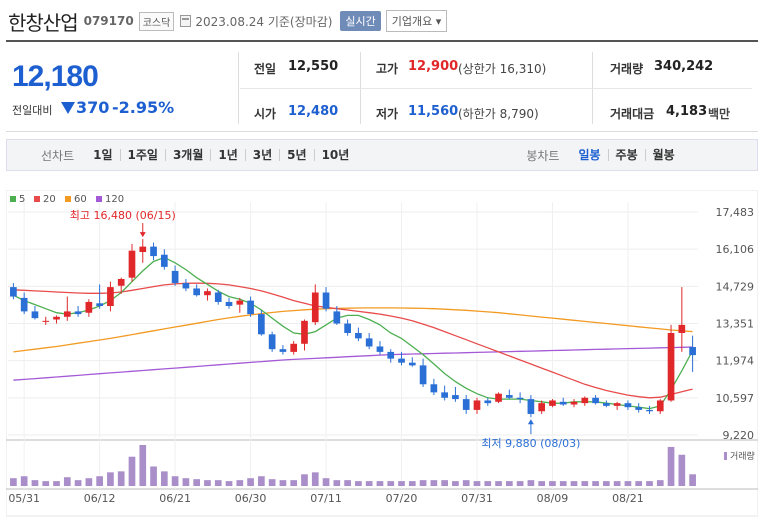 The image size is (762, 522). I want to click on prev-close-label: 전일, so click(265, 69).